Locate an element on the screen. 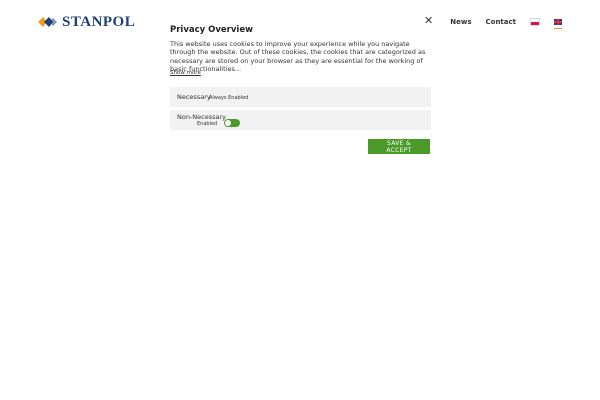 Image resolution: width=600 pixels, height=400 pixels. stanpol-logo: STANPOL is located at coordinates (86, 22).